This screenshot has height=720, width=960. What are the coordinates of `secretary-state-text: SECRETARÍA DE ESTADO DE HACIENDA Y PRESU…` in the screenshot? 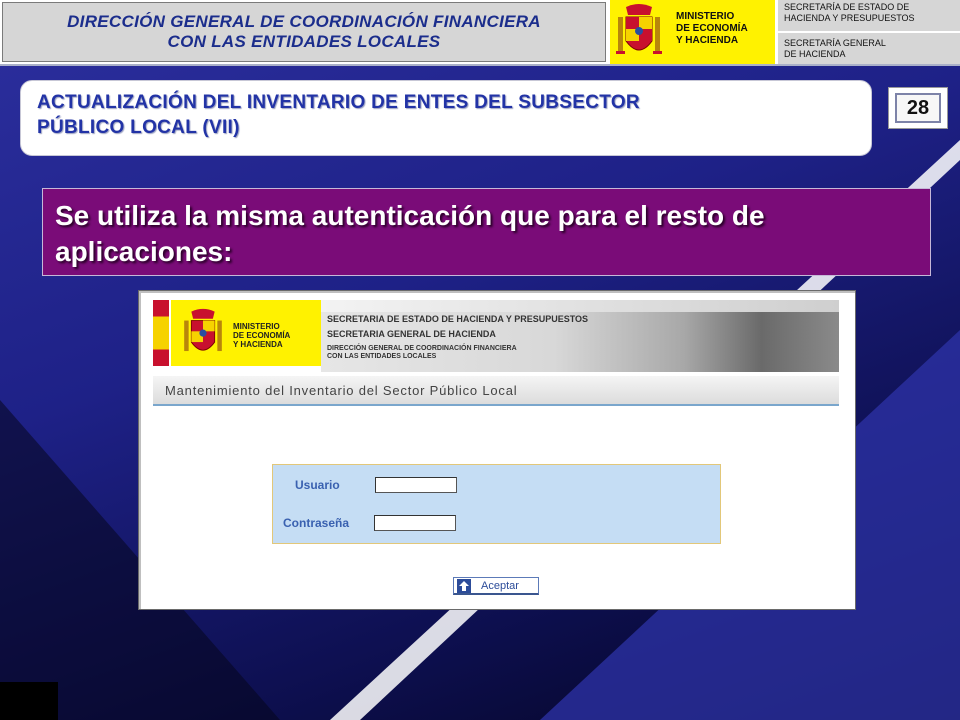 It's located at (849, 13).